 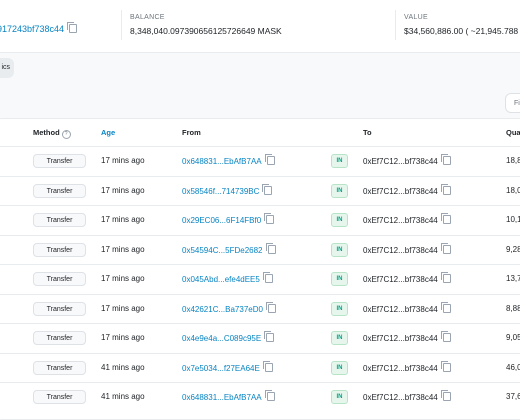 I want to click on info-icon: ?, so click(x=66, y=134).